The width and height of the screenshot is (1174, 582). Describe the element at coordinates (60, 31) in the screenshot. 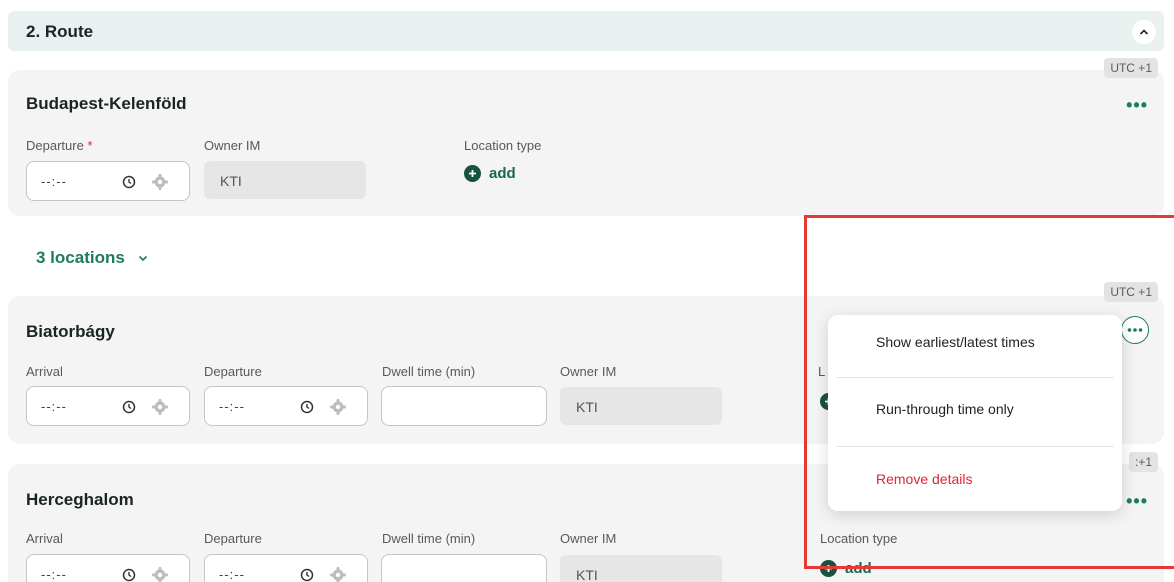

I see `section-title: 2. Route` at that location.